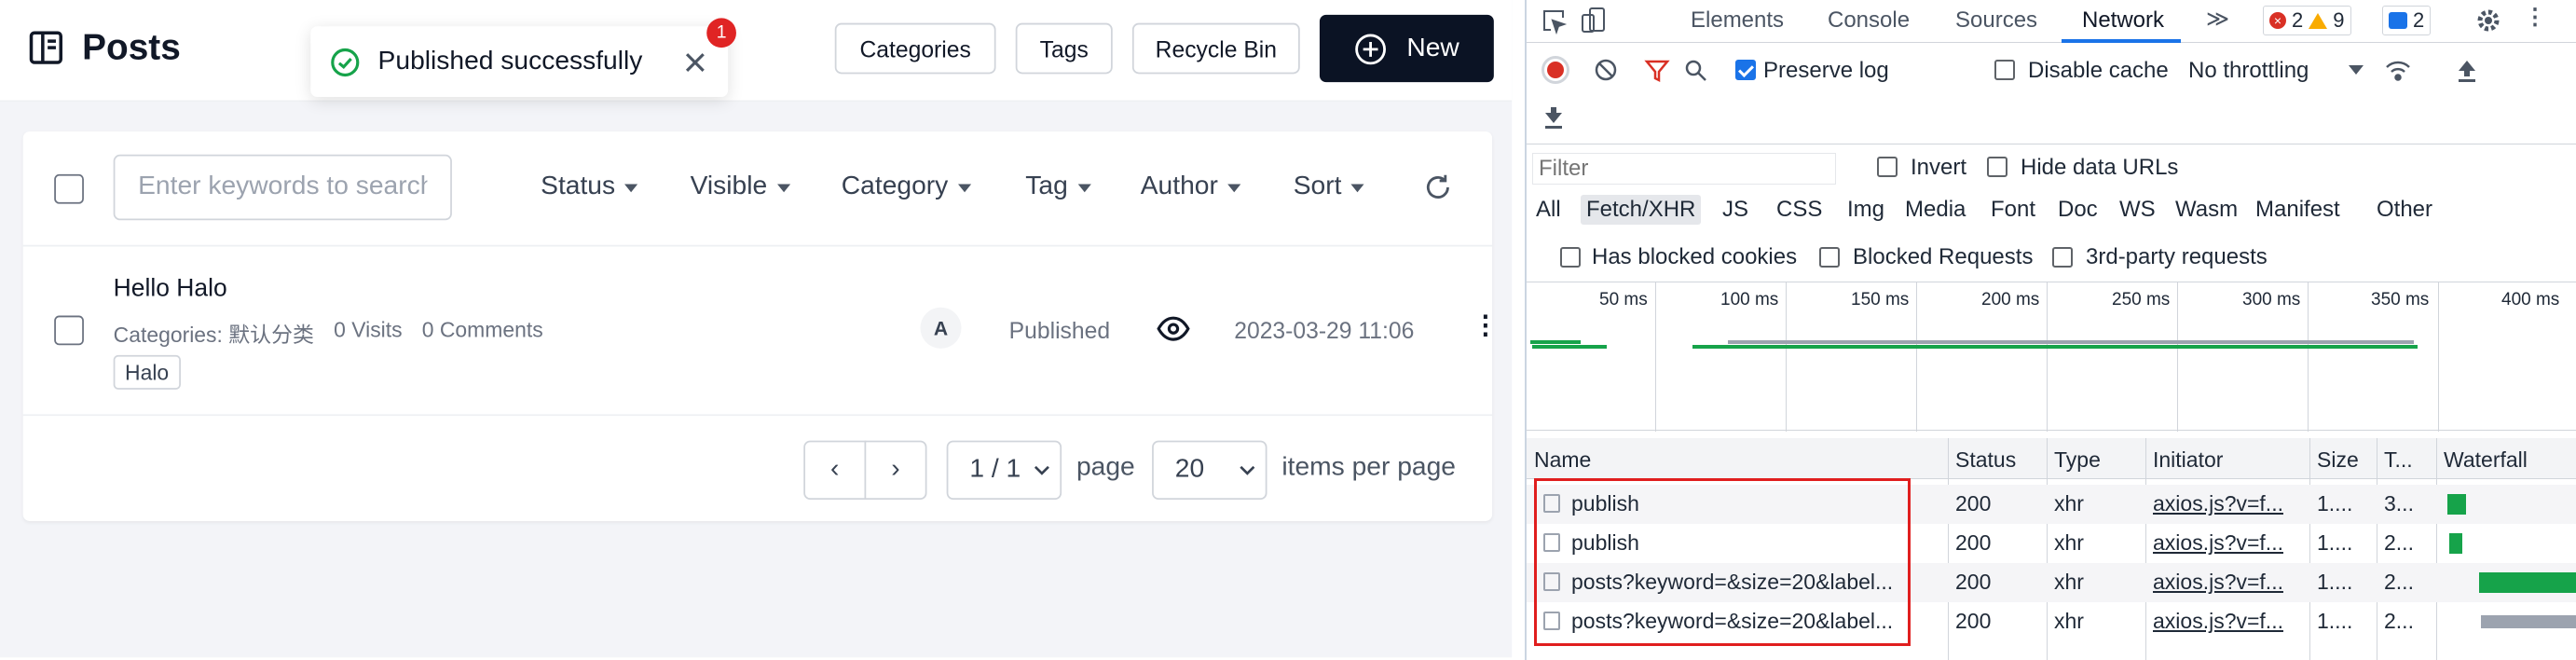  Describe the element at coordinates (895, 470) in the screenshot. I see `next-page-button: ›` at that location.